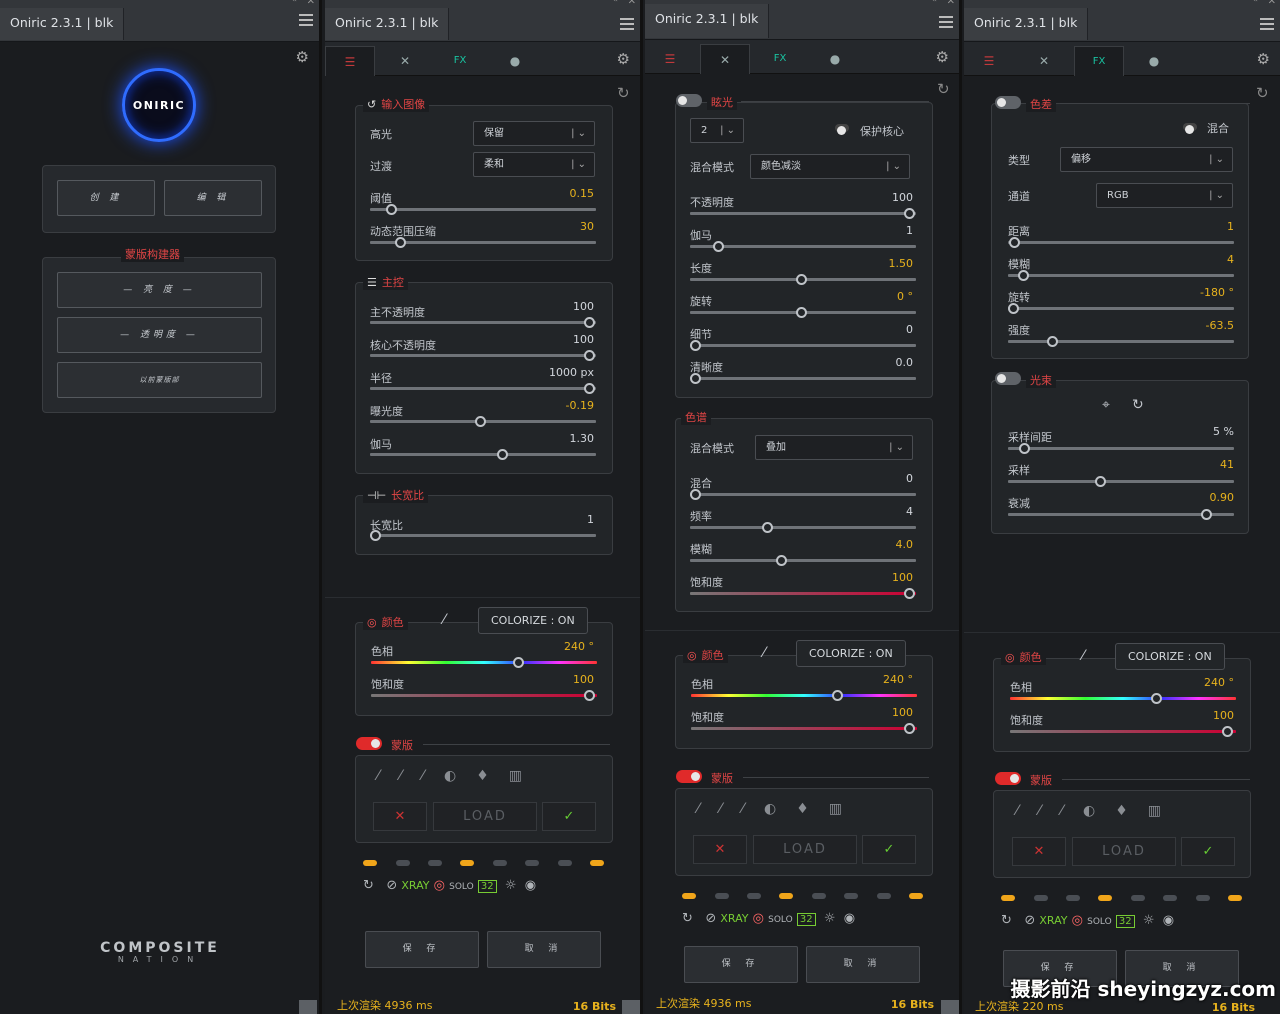 The width and height of the screenshot is (1280, 1014). Describe the element at coordinates (902, 577) in the screenshot. I see `sat2-value: 100` at that location.